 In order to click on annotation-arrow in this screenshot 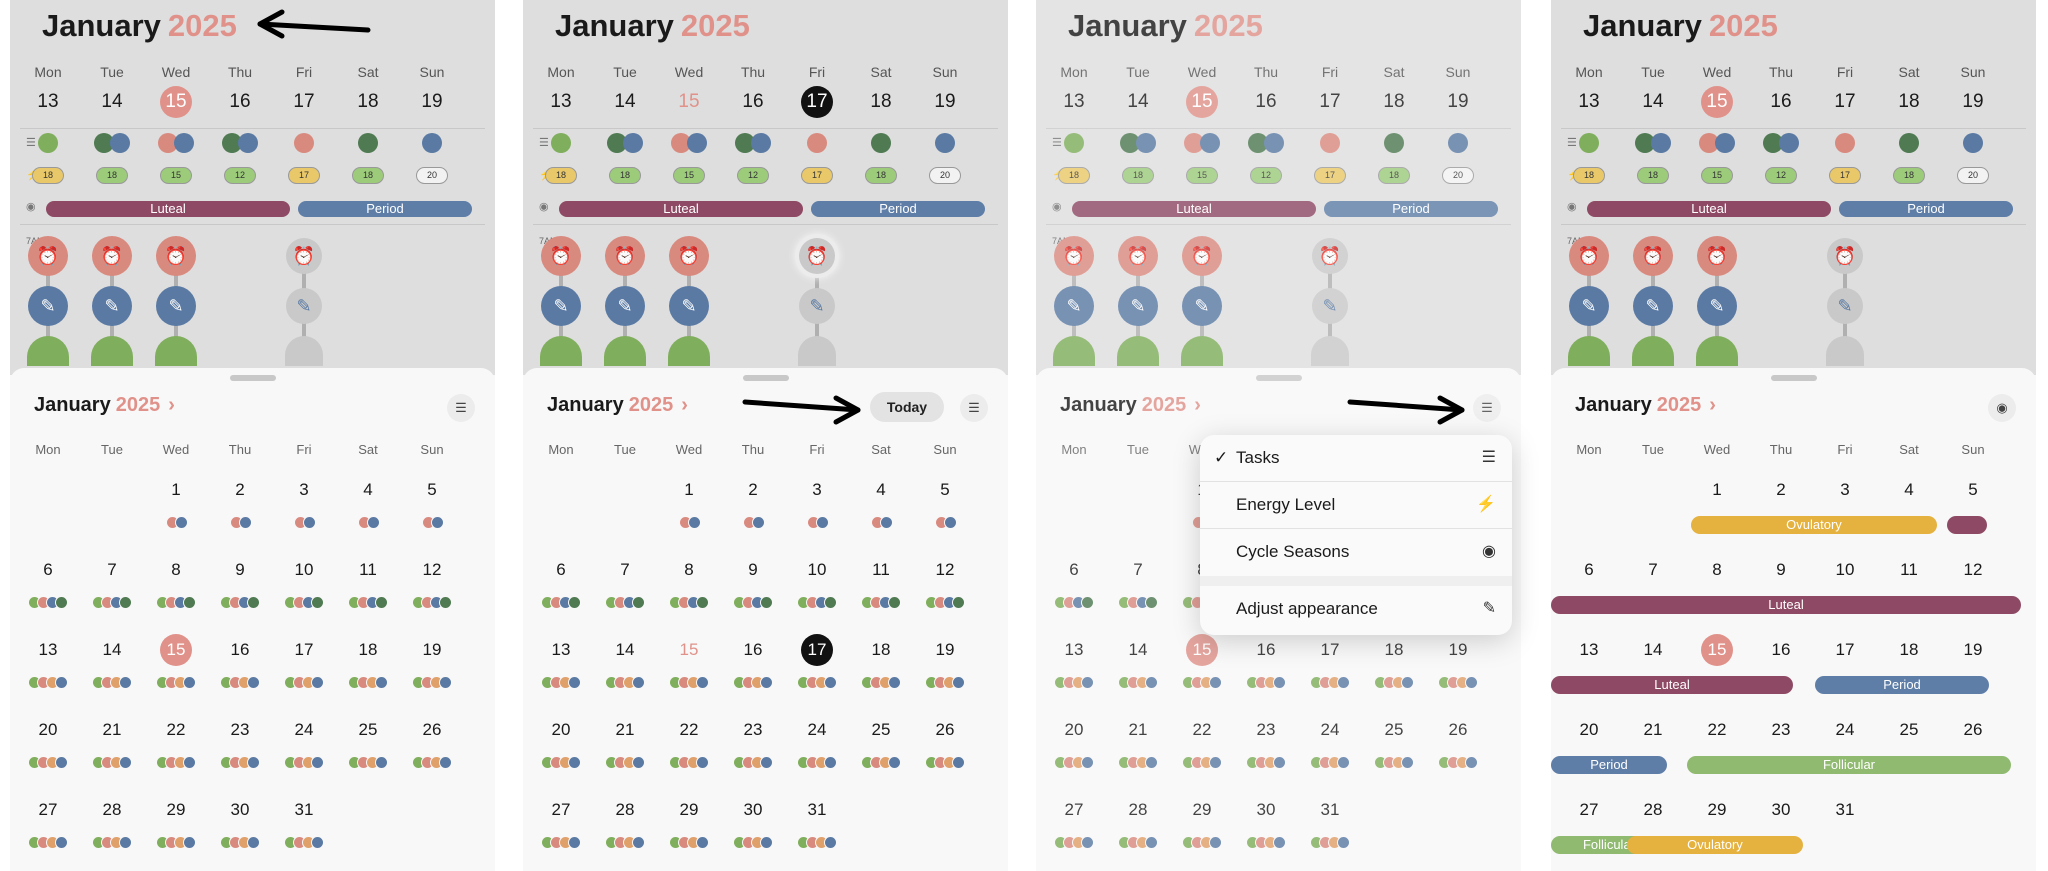, I will do `click(1406, 410)`.